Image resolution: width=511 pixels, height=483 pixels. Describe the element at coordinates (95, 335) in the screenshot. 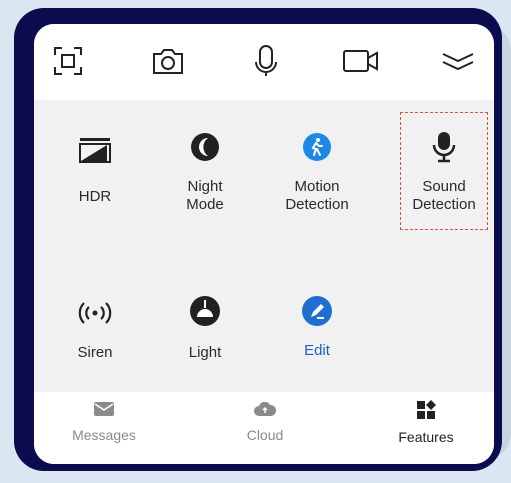

I see `feature-siren: Siren` at that location.